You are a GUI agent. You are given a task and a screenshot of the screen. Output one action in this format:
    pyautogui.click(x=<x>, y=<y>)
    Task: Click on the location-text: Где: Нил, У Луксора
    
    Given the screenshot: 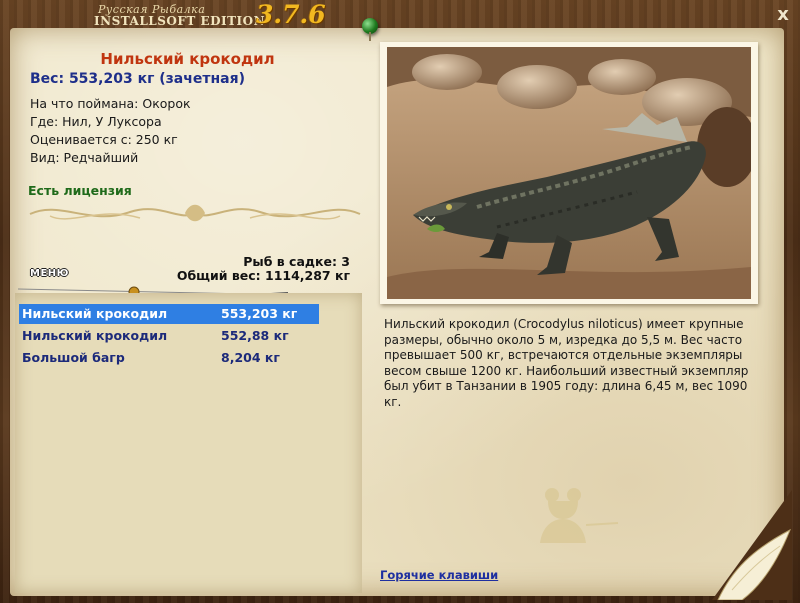 What is the action you would take?
    pyautogui.click(x=96, y=121)
    